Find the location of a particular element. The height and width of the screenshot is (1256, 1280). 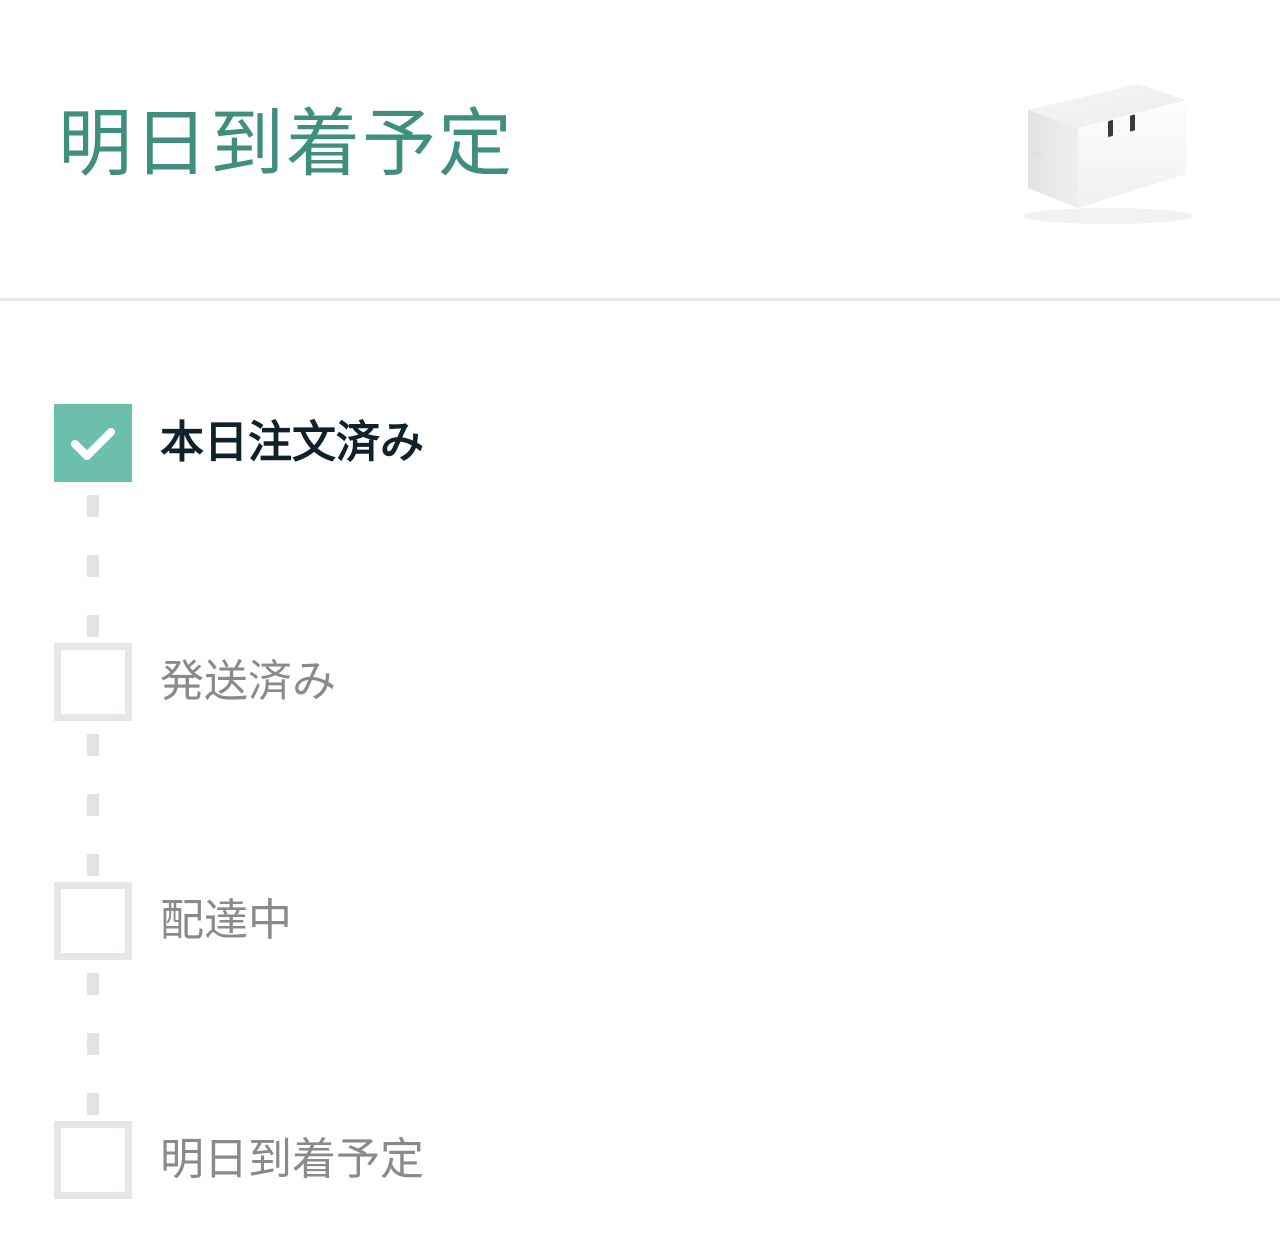

delivery-status-title: 明日到着予定 is located at coordinates (286, 144).